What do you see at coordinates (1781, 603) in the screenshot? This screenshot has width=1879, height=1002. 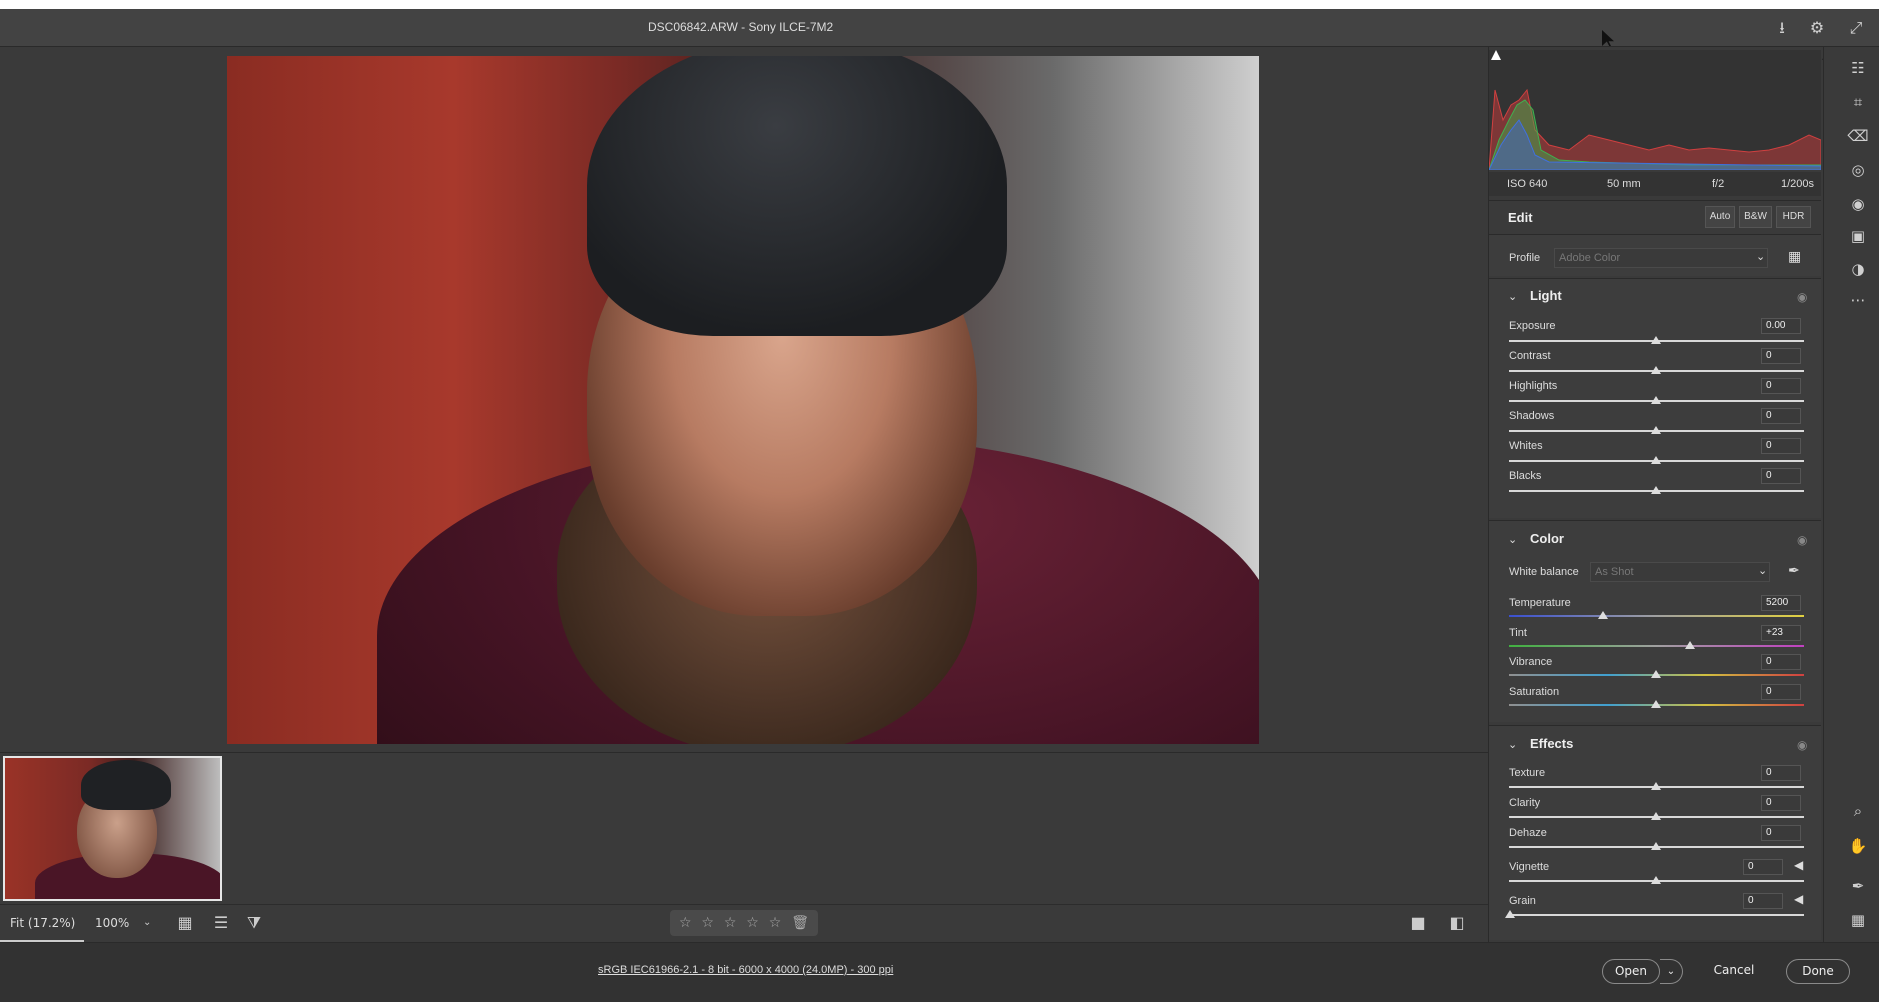 I see `temperature-input: 5200` at bounding box center [1781, 603].